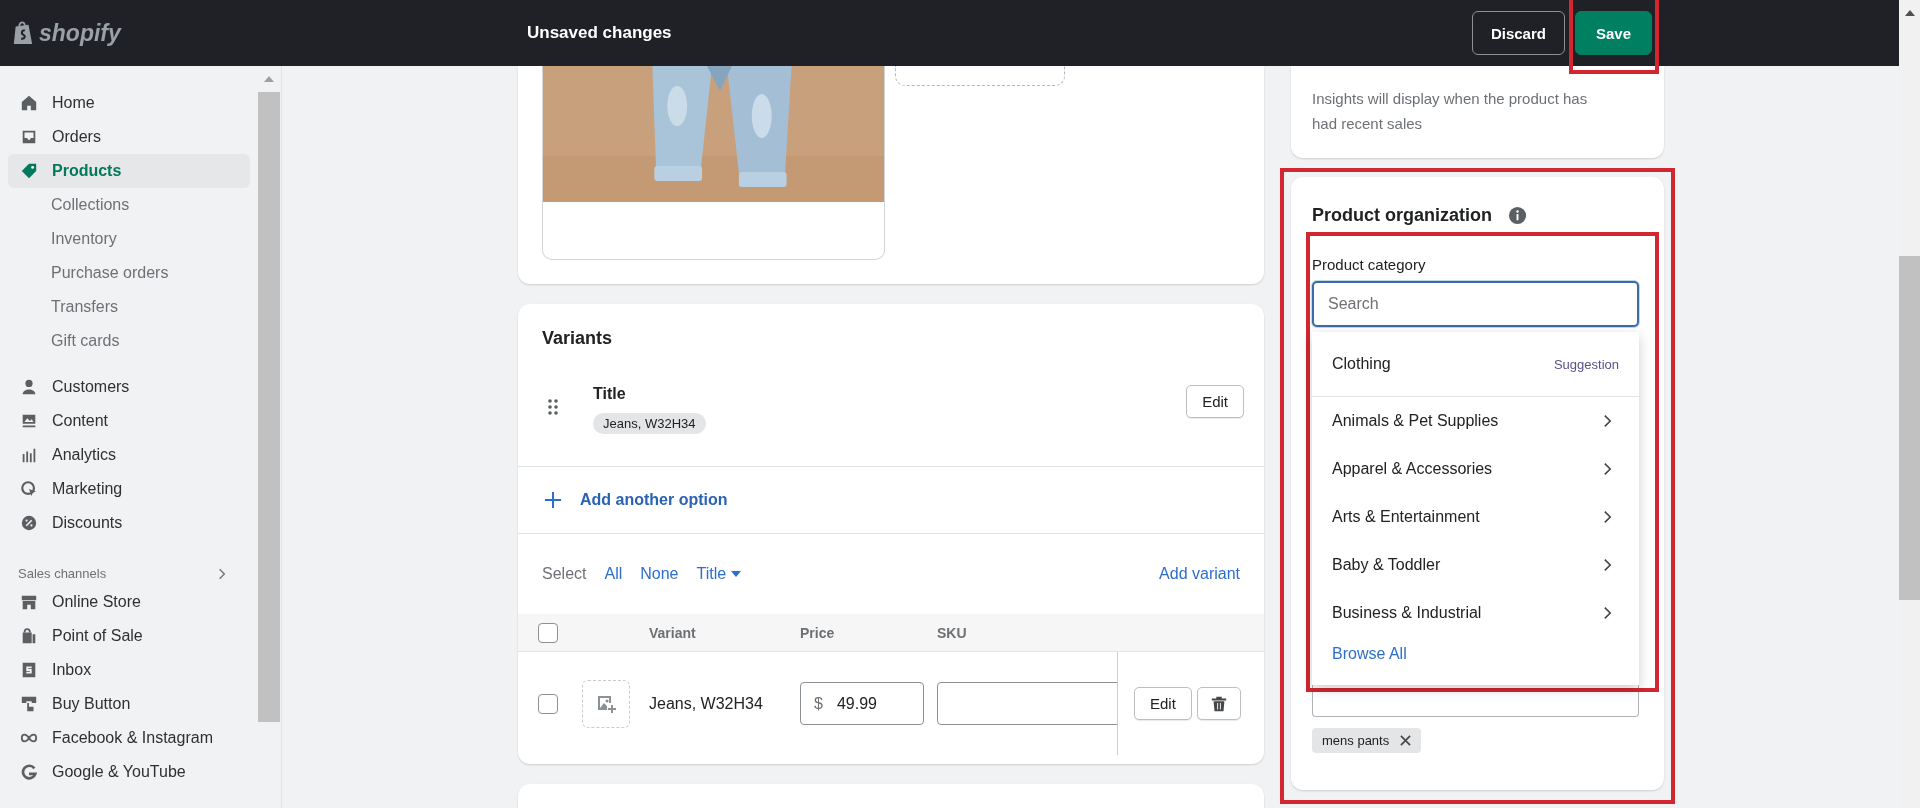 The image size is (1920, 808). I want to click on insights-message: Insights will display when the product has had recent sales, so click(1450, 111).